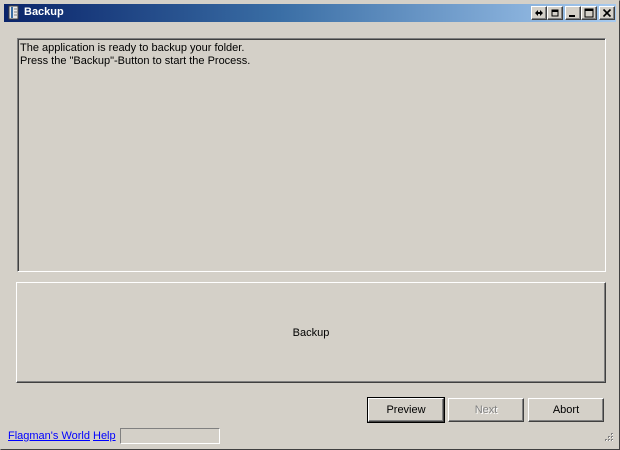 Image resolution: width=620 pixels, height=450 pixels. What do you see at coordinates (572, 16) in the screenshot?
I see `minimize-icon` at bounding box center [572, 16].